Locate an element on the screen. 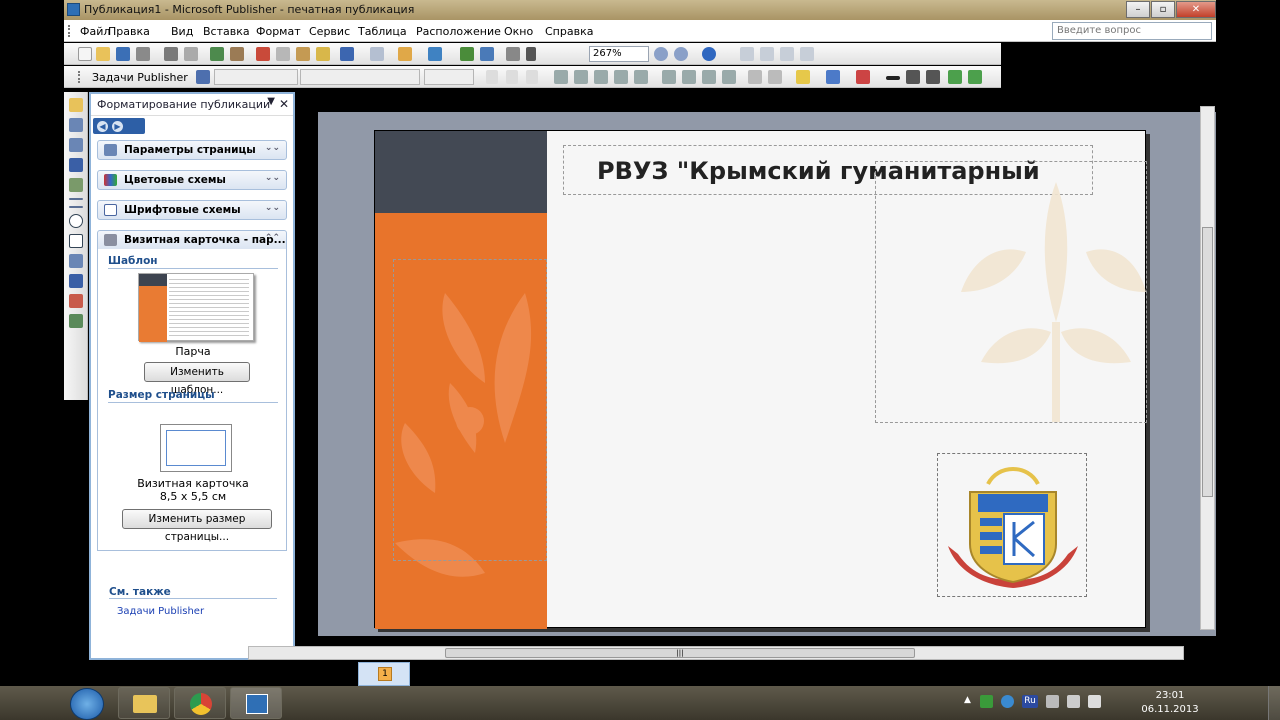  style-icon is located at coordinates (203, 77).